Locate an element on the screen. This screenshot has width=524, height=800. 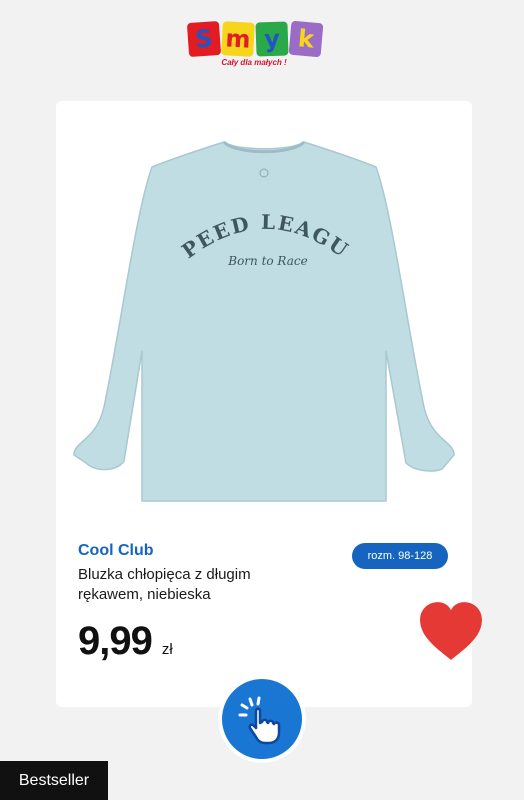
brand-name: Cool Club is located at coordinates (116, 551).